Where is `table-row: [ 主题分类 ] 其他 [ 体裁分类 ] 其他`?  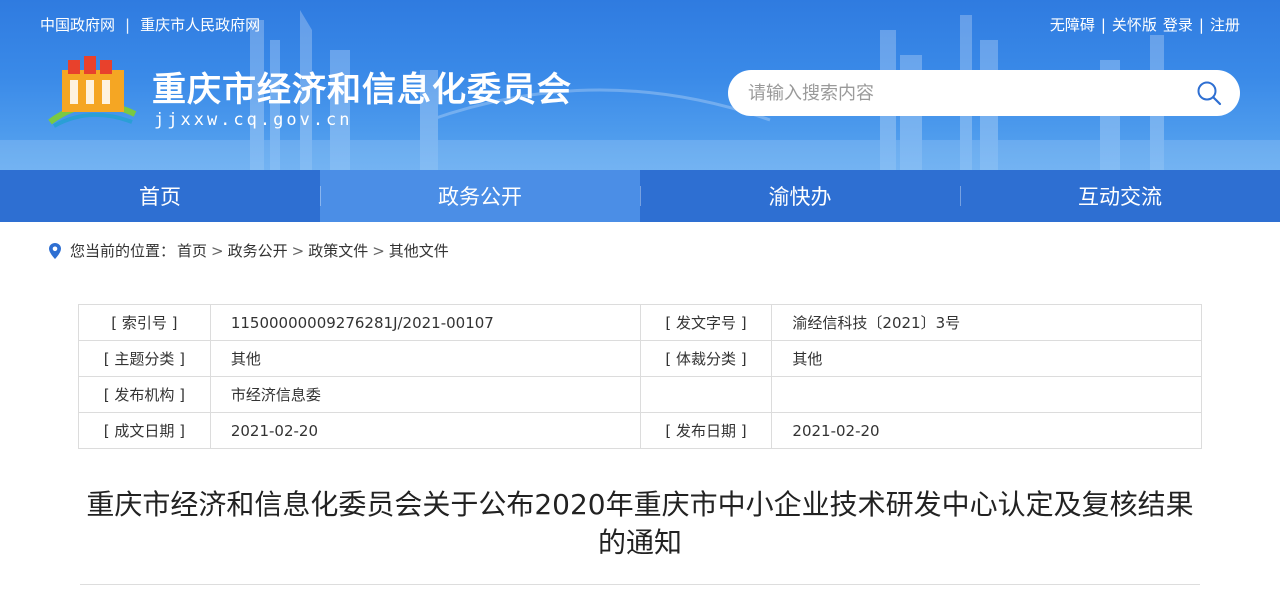
table-row: [ 主题分类 ] 其他 [ 体裁分类 ] 其他 is located at coordinates (640, 358).